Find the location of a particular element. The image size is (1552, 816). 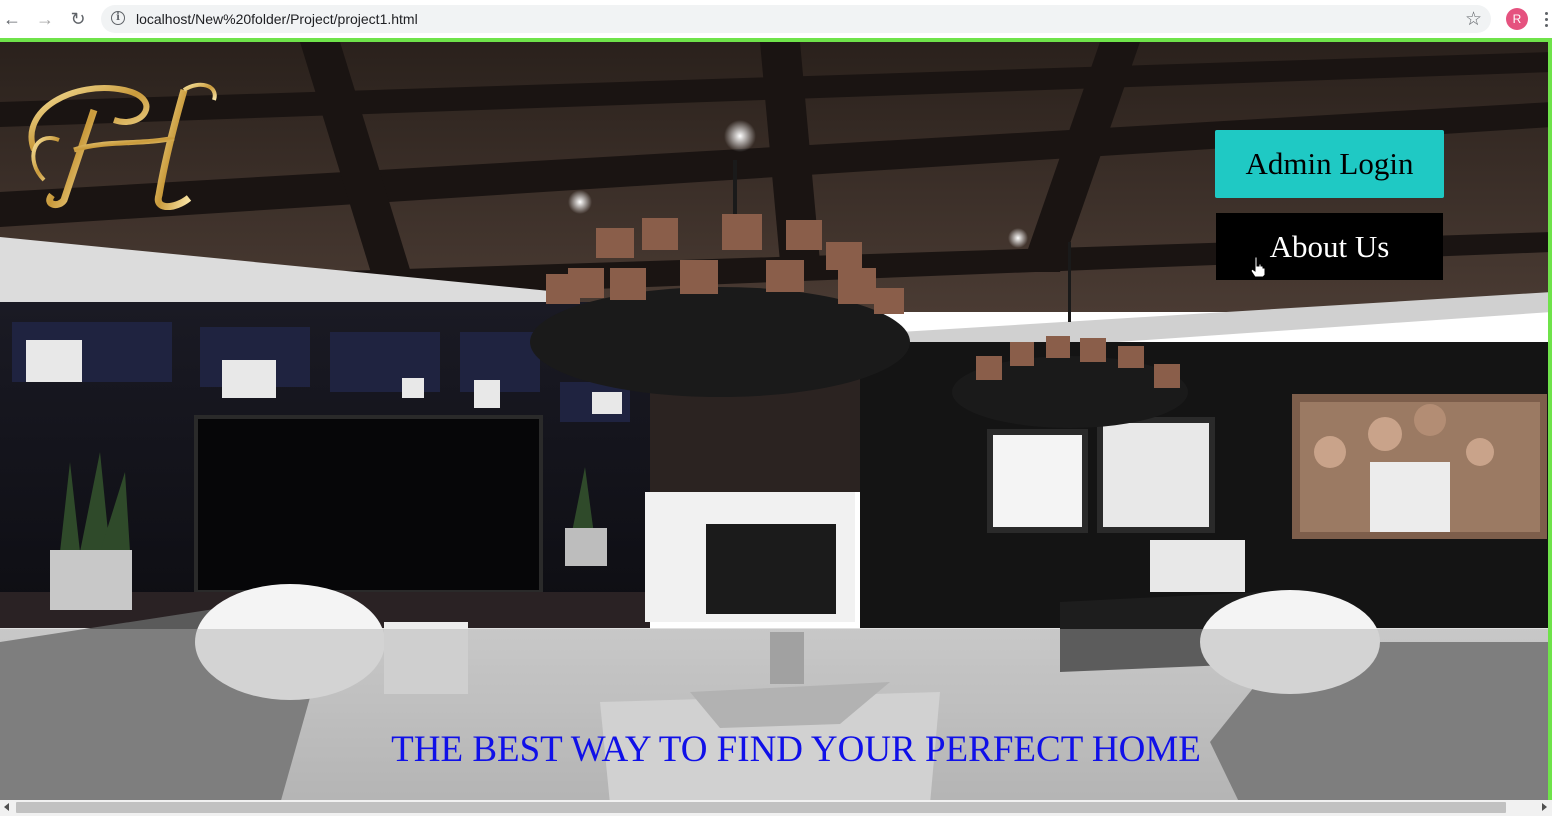

admin-login-button: Admin Login is located at coordinates (1329, 164).